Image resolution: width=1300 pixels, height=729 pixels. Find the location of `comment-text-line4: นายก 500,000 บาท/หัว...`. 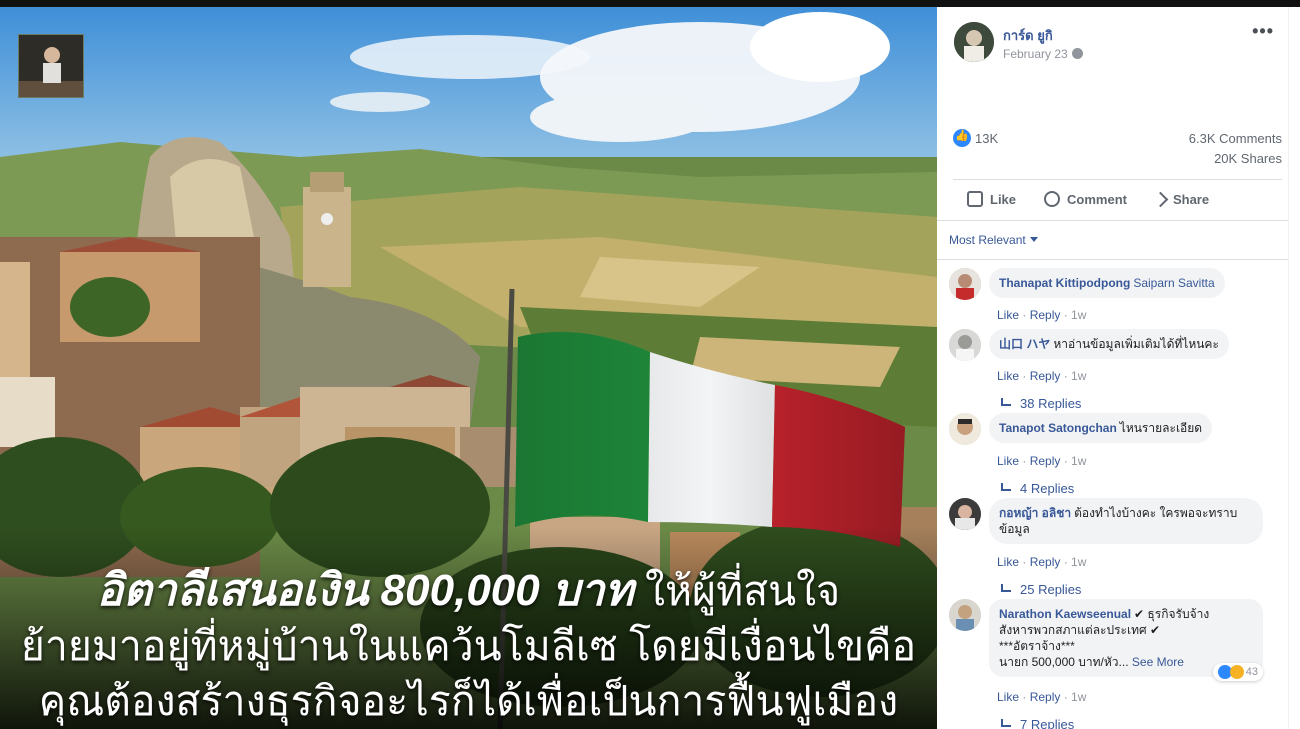

comment-text-line4: นายก 500,000 บาท/หัว... is located at coordinates (1064, 662).